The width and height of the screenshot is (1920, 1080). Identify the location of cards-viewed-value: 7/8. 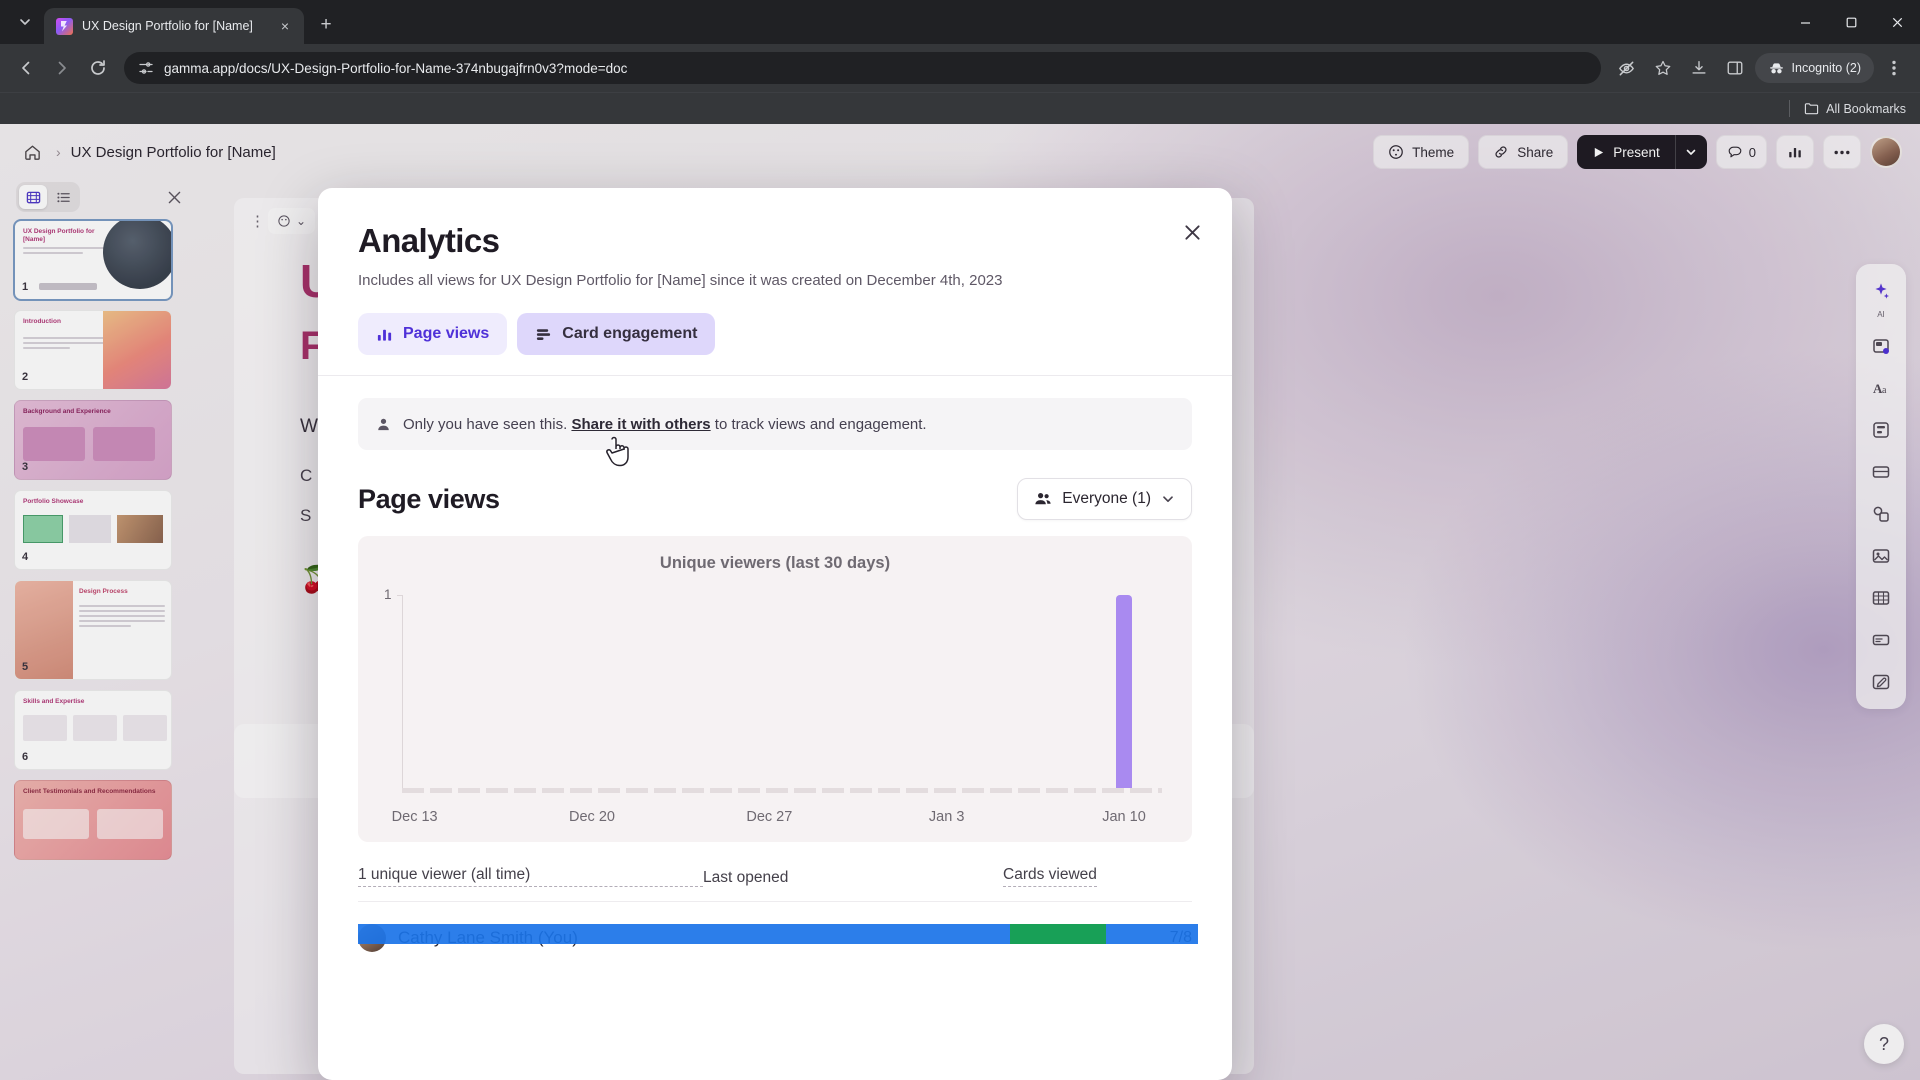
(1180, 937).